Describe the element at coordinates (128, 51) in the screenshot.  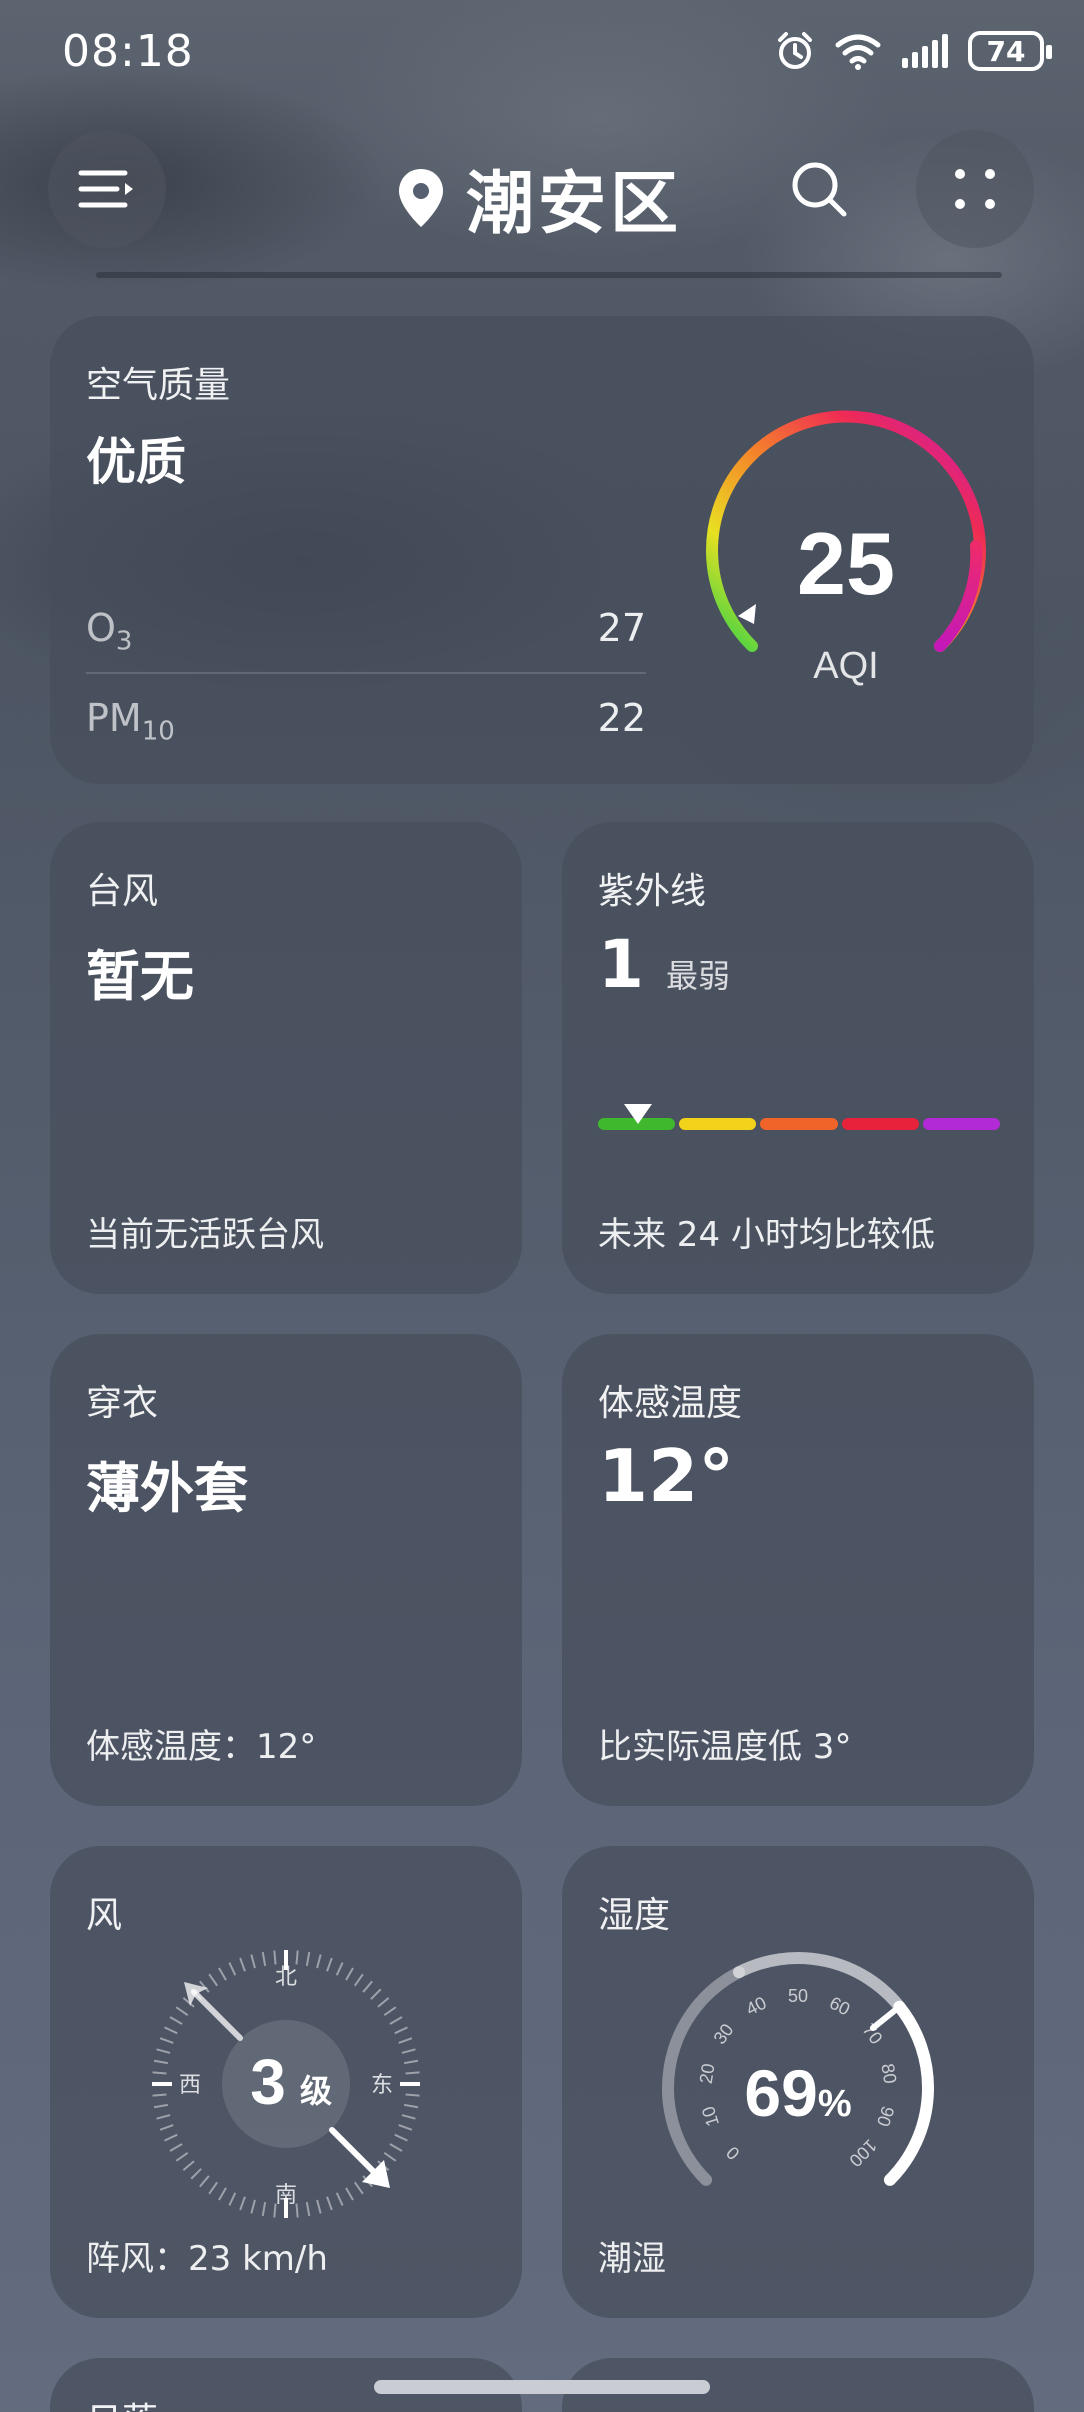
I see `status-time: 08:18` at that location.